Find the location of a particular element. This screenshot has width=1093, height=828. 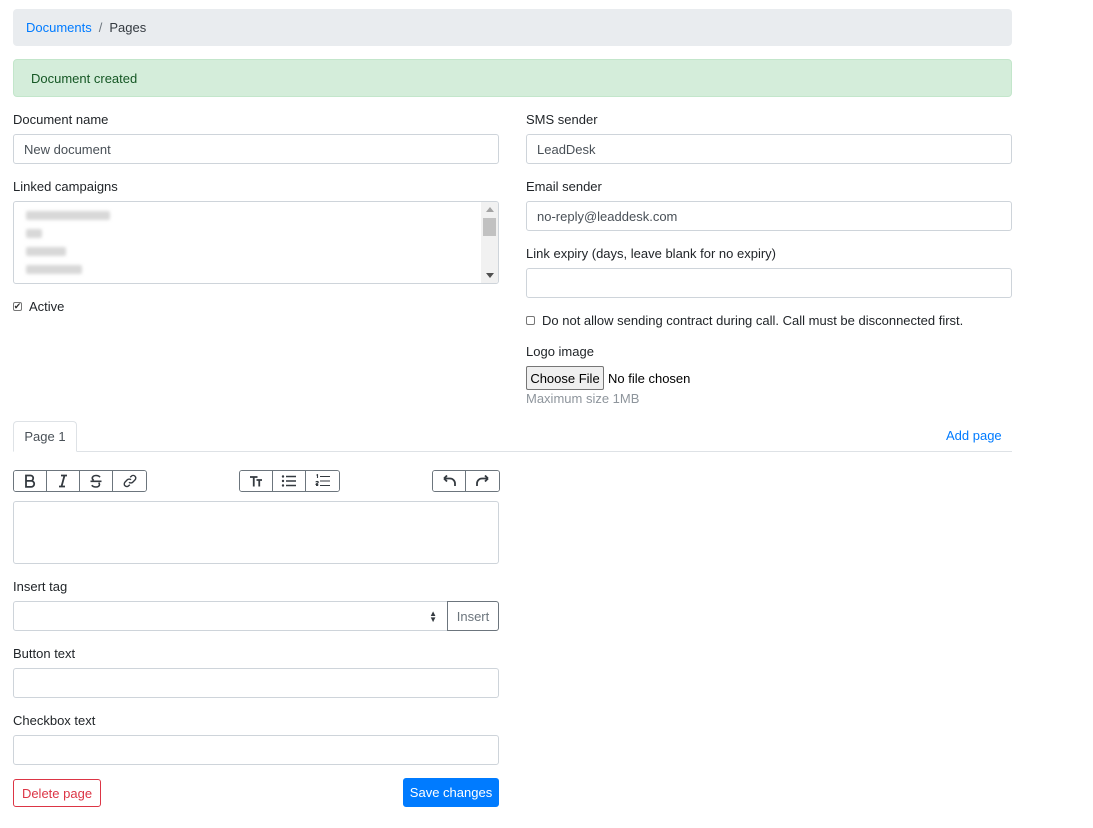

sms-sender-label: SMS sender is located at coordinates (562, 119).